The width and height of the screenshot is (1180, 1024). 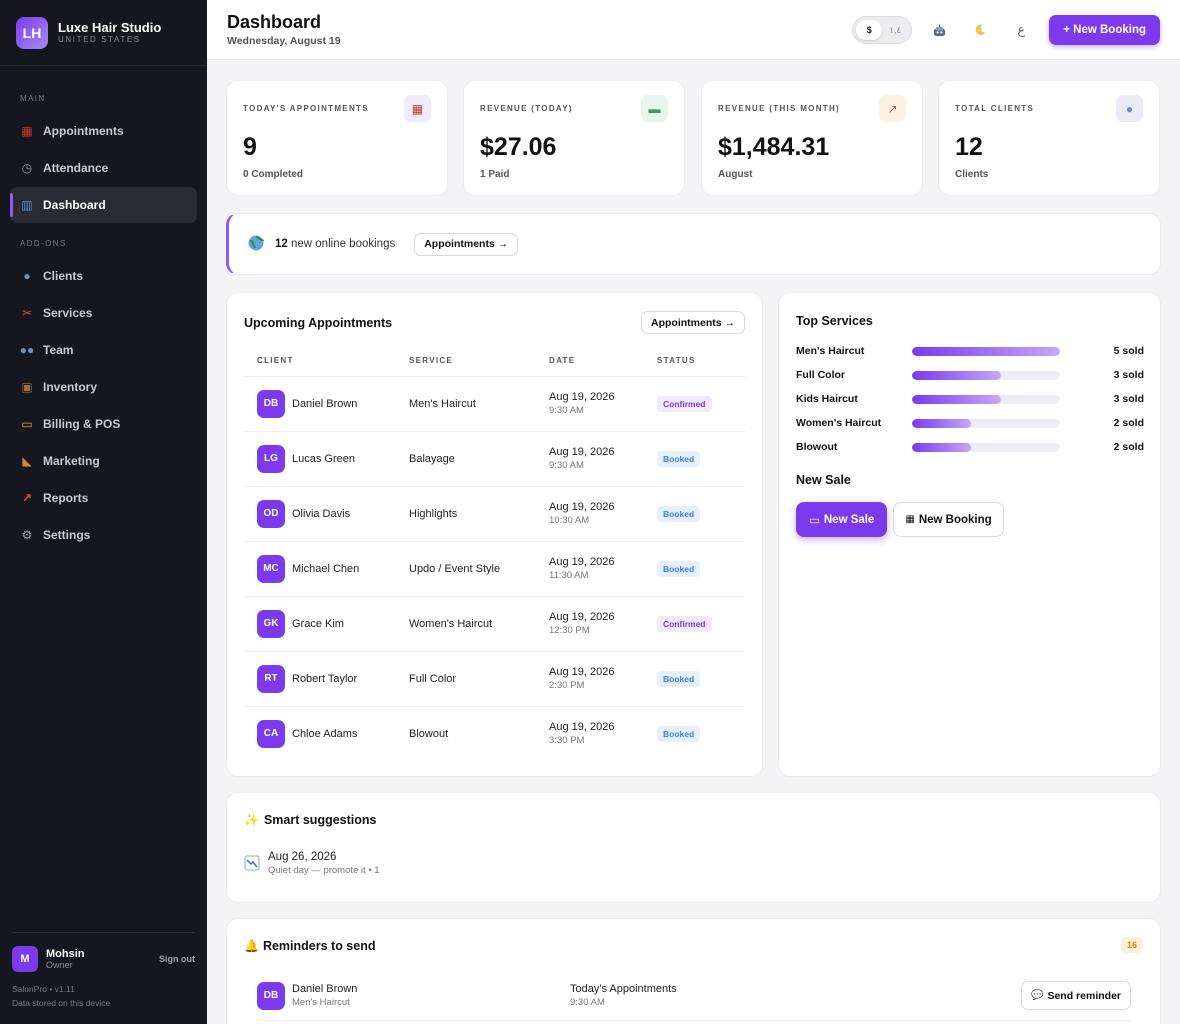 I want to click on robot-icon, so click(x=939, y=30).